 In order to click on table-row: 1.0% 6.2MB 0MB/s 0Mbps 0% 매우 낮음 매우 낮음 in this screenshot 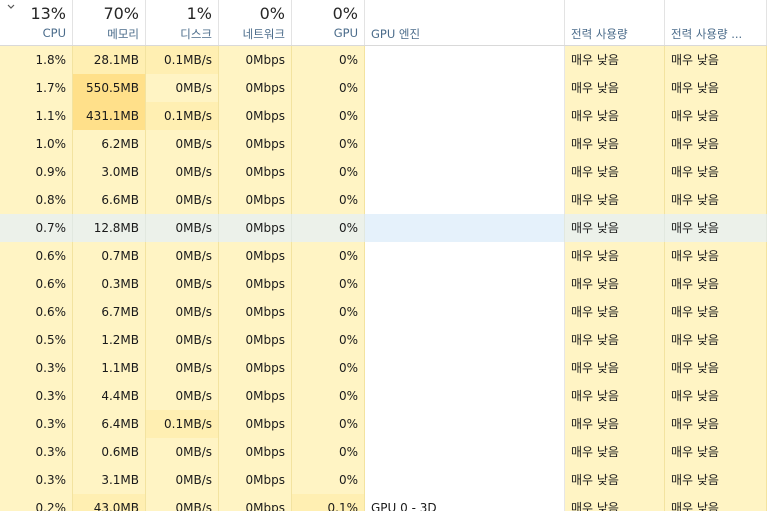, I will do `click(383, 144)`.